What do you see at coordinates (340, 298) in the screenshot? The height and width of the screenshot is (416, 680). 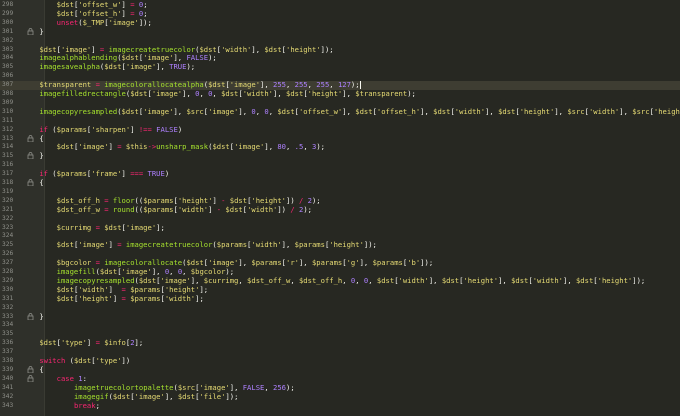 I see `code-line: 331 $dst['height'] = $params['width'];` at bounding box center [340, 298].